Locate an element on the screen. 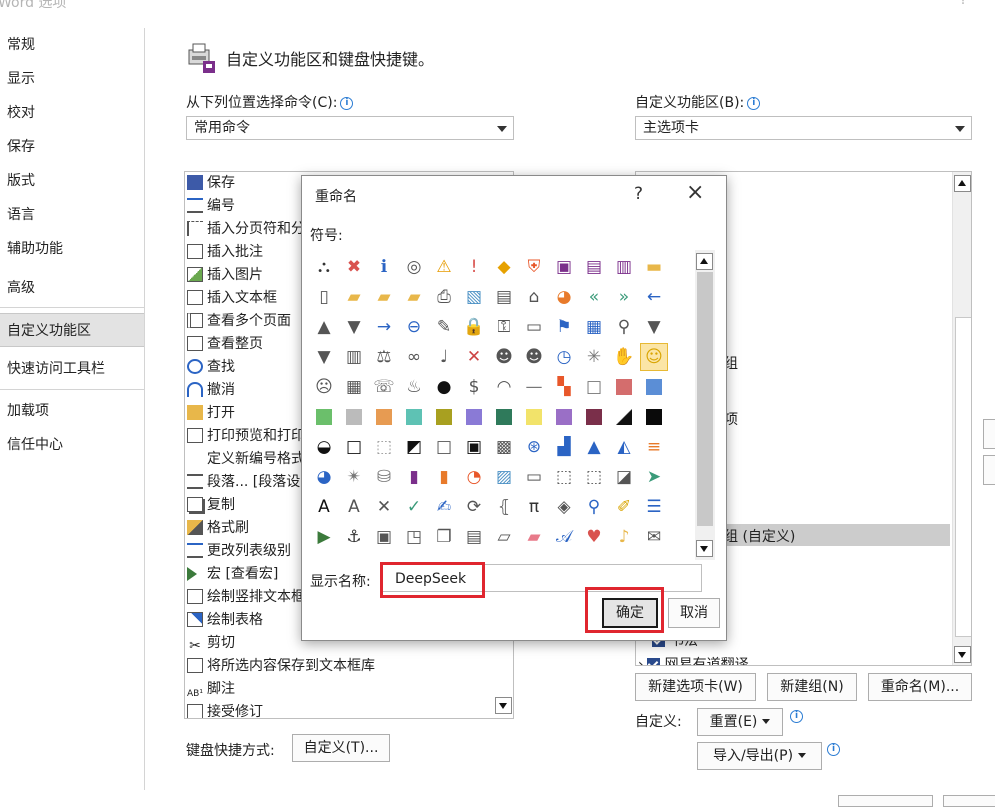 The height and width of the screenshot is (807, 995). flag-icon: ⚑ is located at coordinates (564, 327).